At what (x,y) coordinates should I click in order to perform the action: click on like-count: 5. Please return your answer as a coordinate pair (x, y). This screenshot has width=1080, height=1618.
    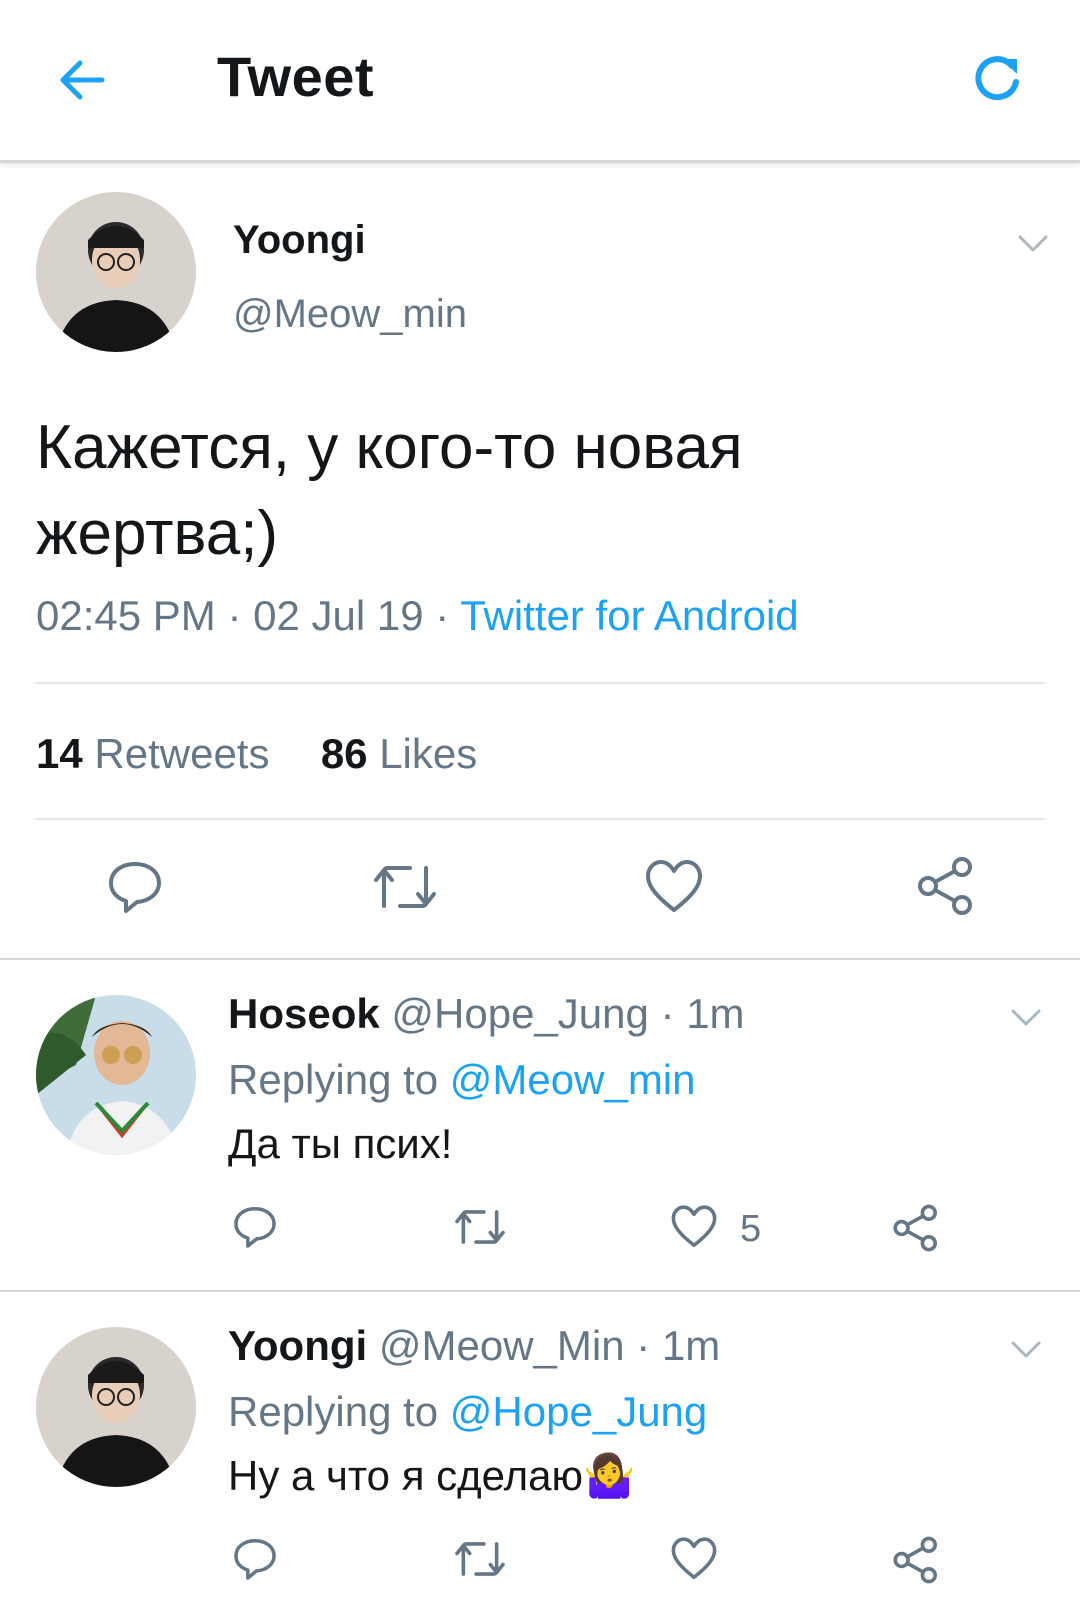
    Looking at the image, I should click on (751, 1229).